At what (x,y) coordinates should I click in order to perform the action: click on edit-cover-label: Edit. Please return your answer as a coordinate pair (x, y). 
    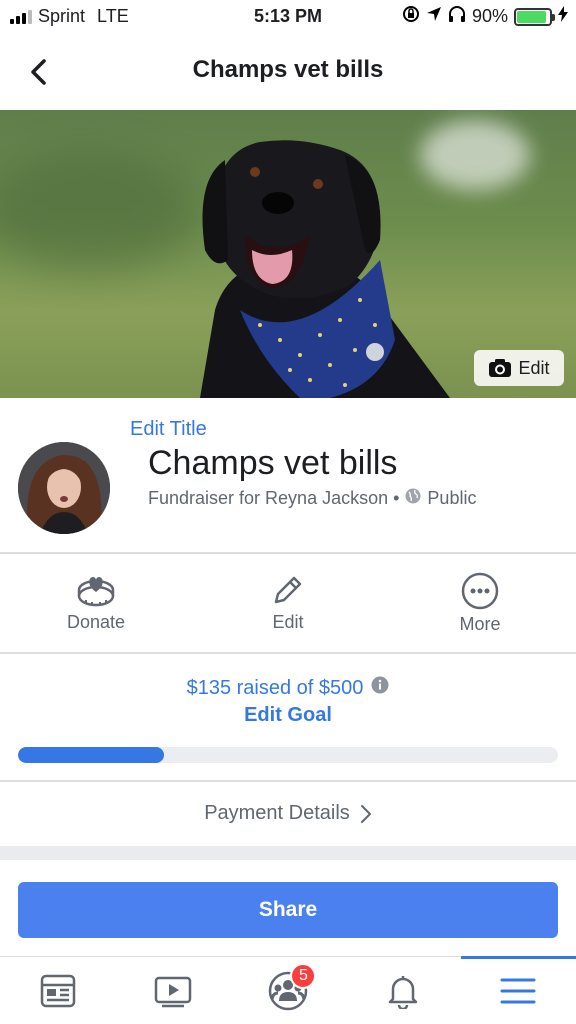
    Looking at the image, I should click on (534, 367).